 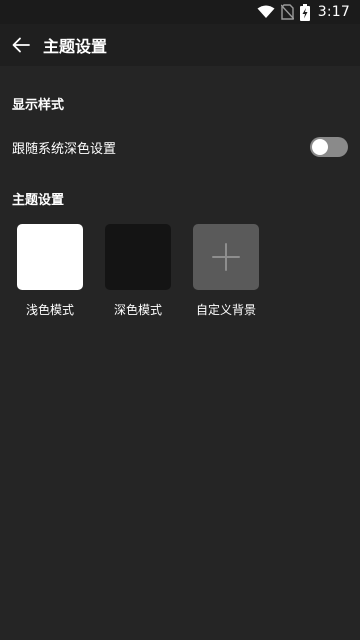 I want to click on plus-icon, so click(x=226, y=257).